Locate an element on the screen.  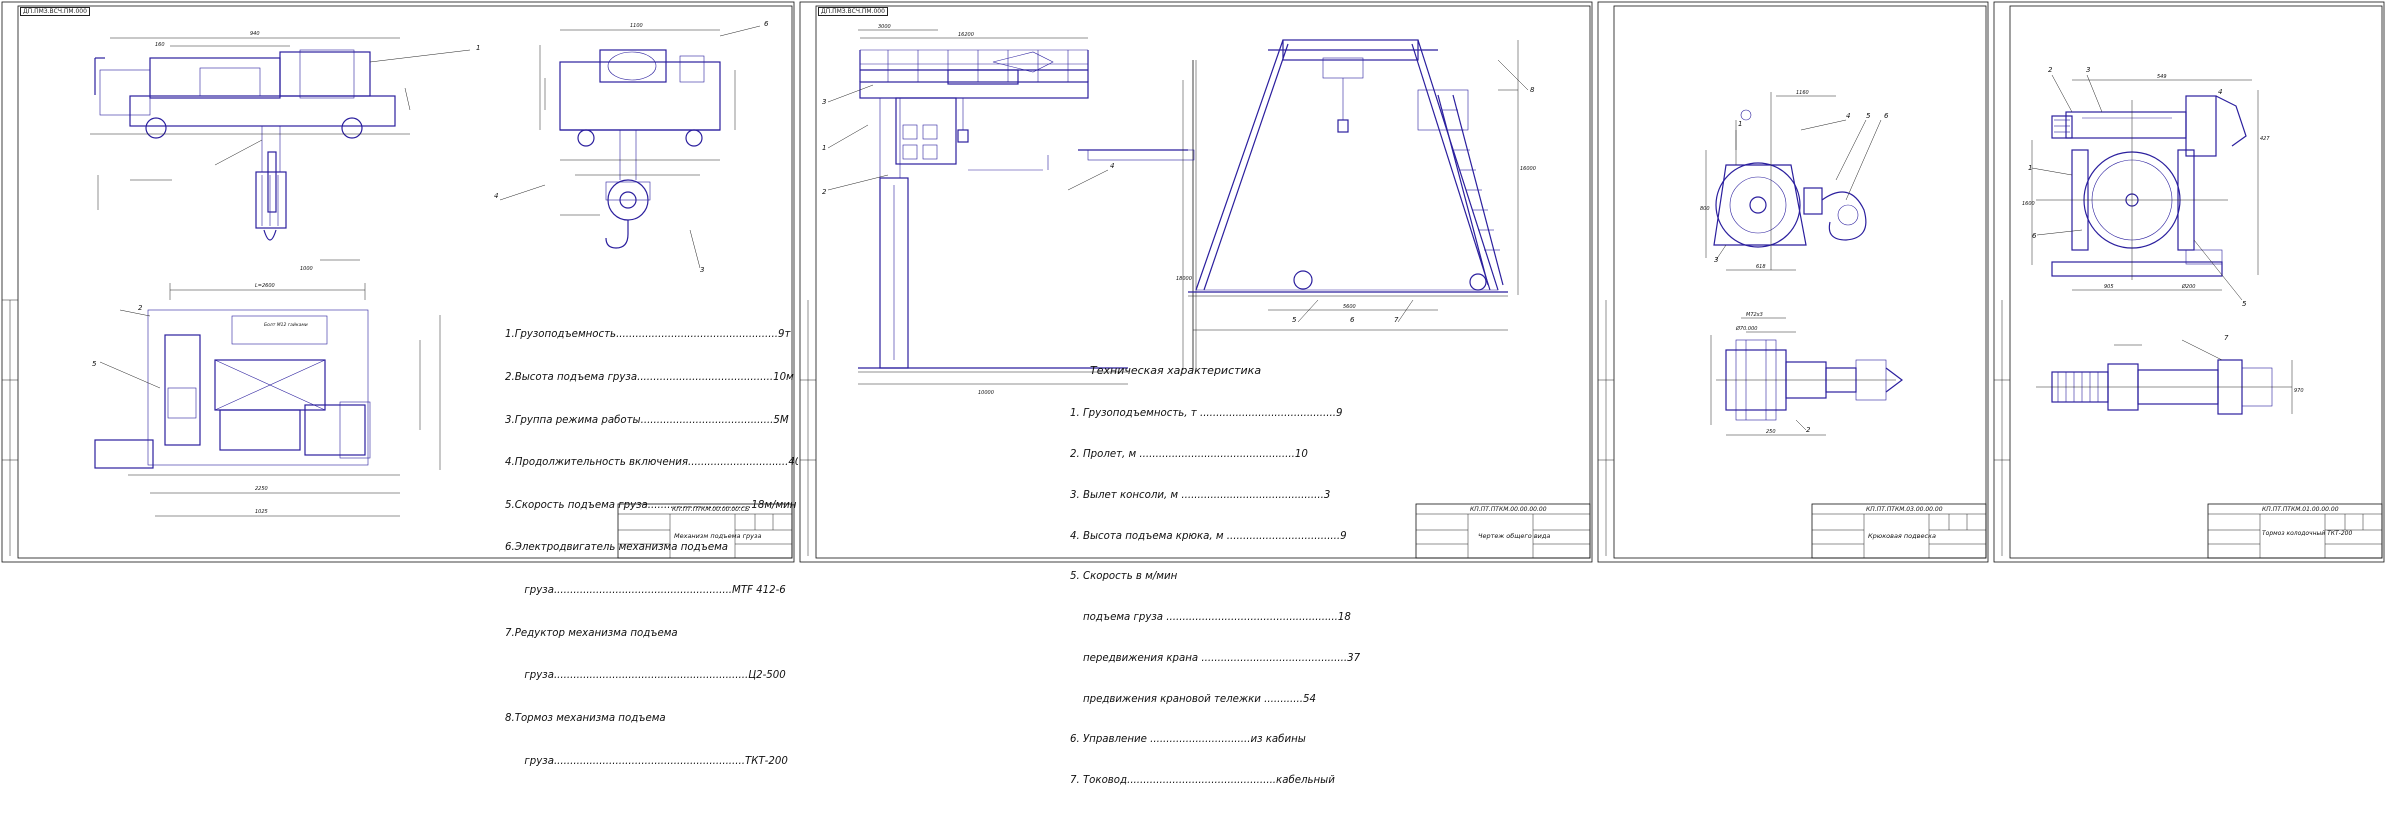
dim-4-b: 427 is located at coordinates (2265, 139).